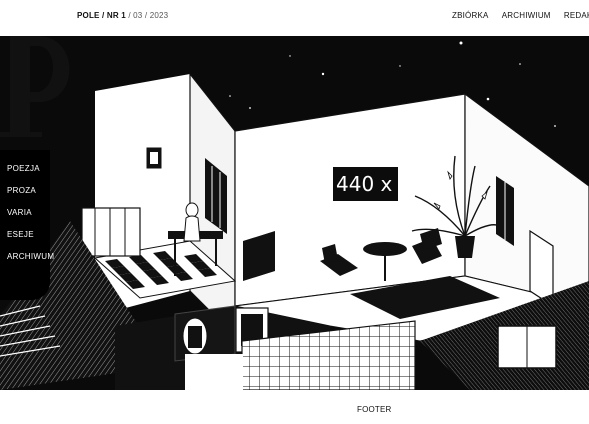 The width and height of the screenshot is (589, 424). I want to click on footer-label: FOOTER, so click(374, 409).